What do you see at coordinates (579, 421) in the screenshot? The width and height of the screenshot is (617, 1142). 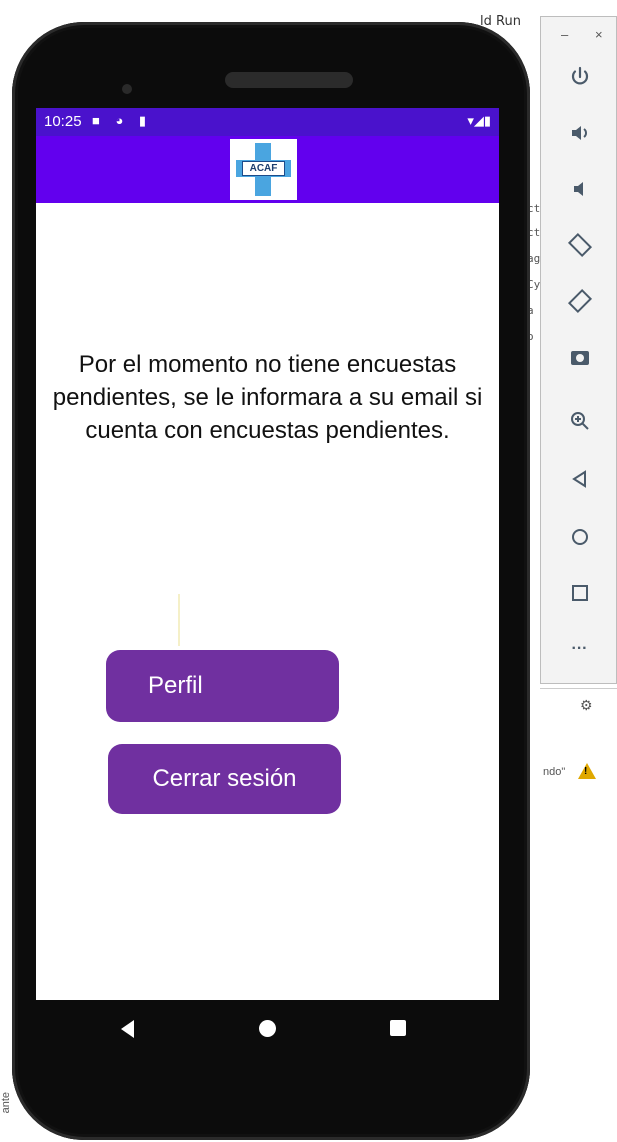 I see `zoom-icon` at bounding box center [579, 421].